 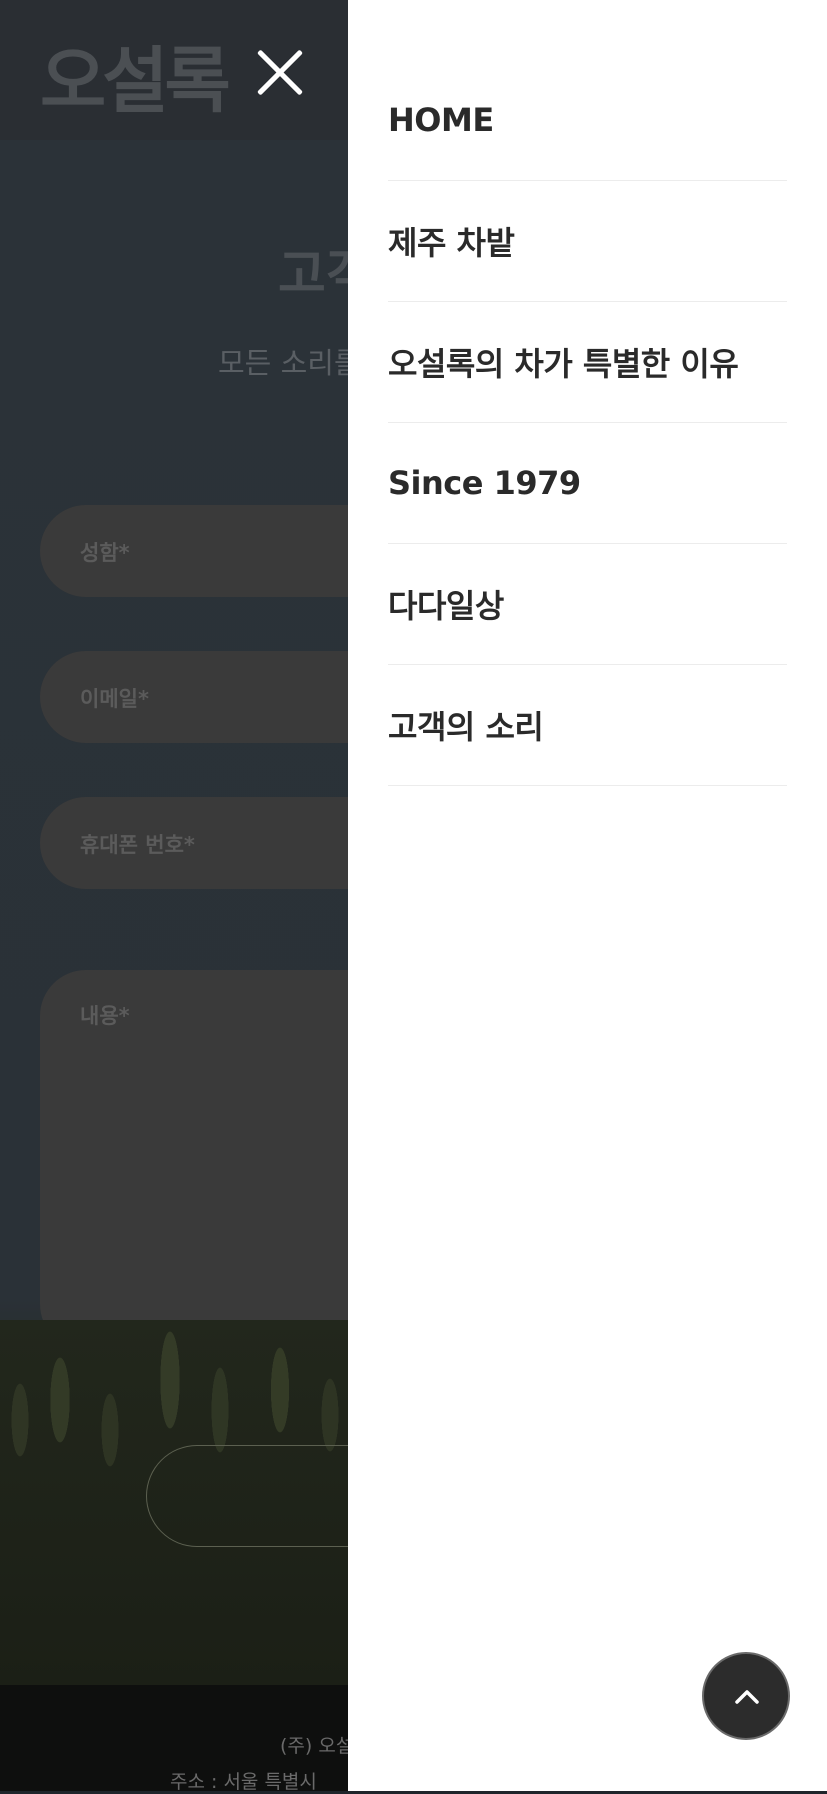 I want to click on chevron-up-icon, so click(x=747, y=1697).